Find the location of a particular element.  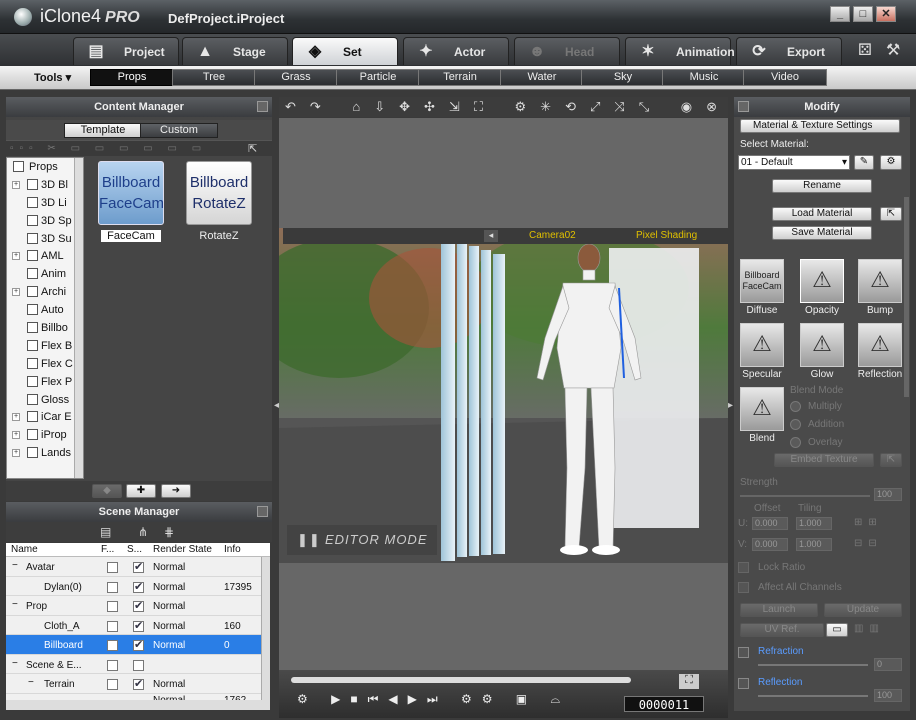

remove-button: ◆ is located at coordinates (107, 491).